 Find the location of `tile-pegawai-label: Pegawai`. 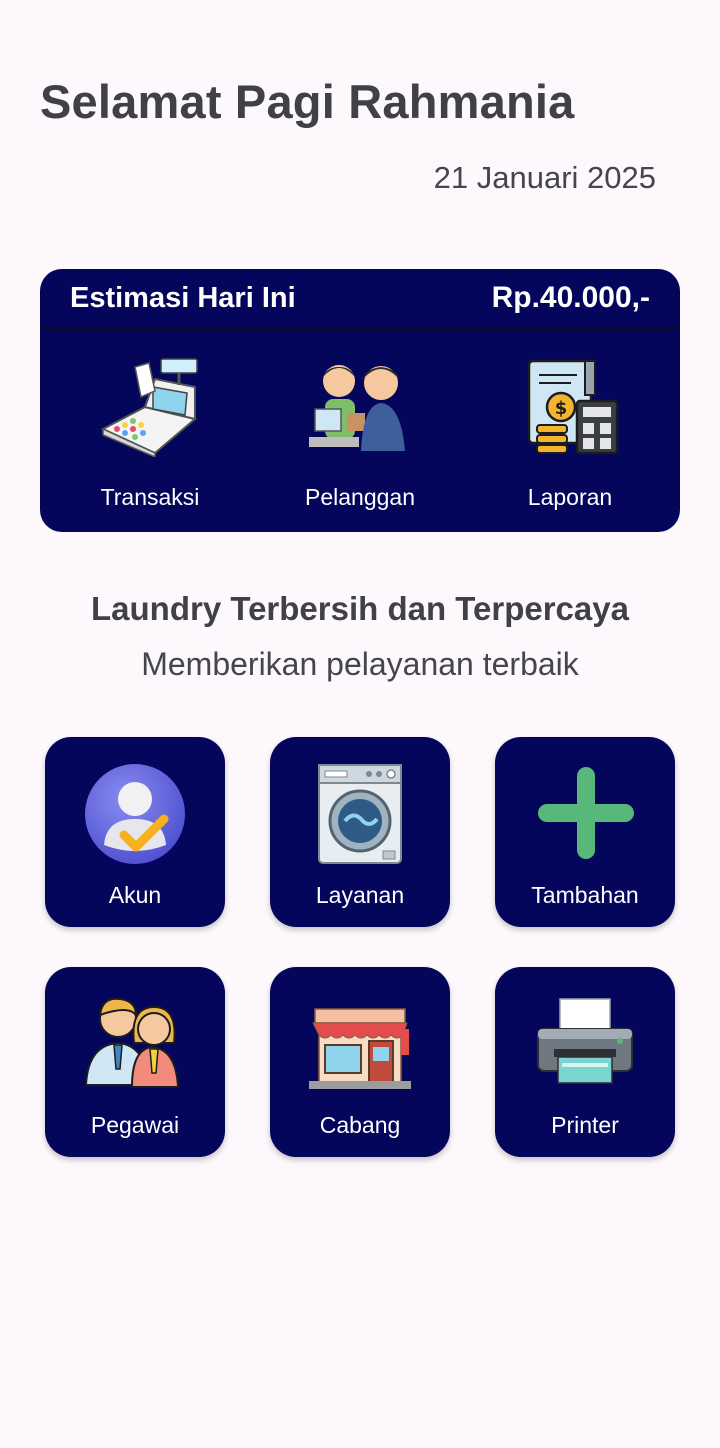

tile-pegawai-label: Pegawai is located at coordinates (135, 1125).